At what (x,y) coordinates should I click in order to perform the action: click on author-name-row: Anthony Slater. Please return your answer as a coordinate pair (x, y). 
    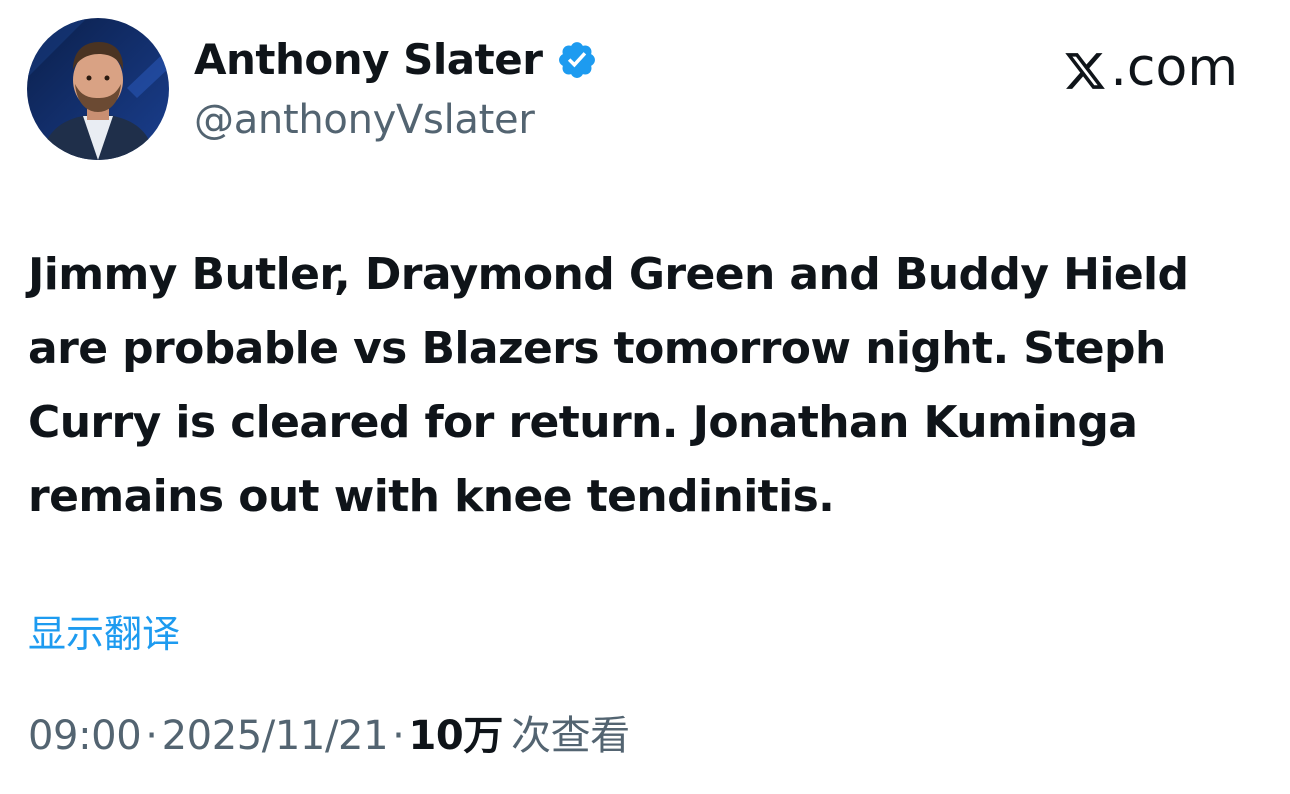
    Looking at the image, I should click on (396, 60).